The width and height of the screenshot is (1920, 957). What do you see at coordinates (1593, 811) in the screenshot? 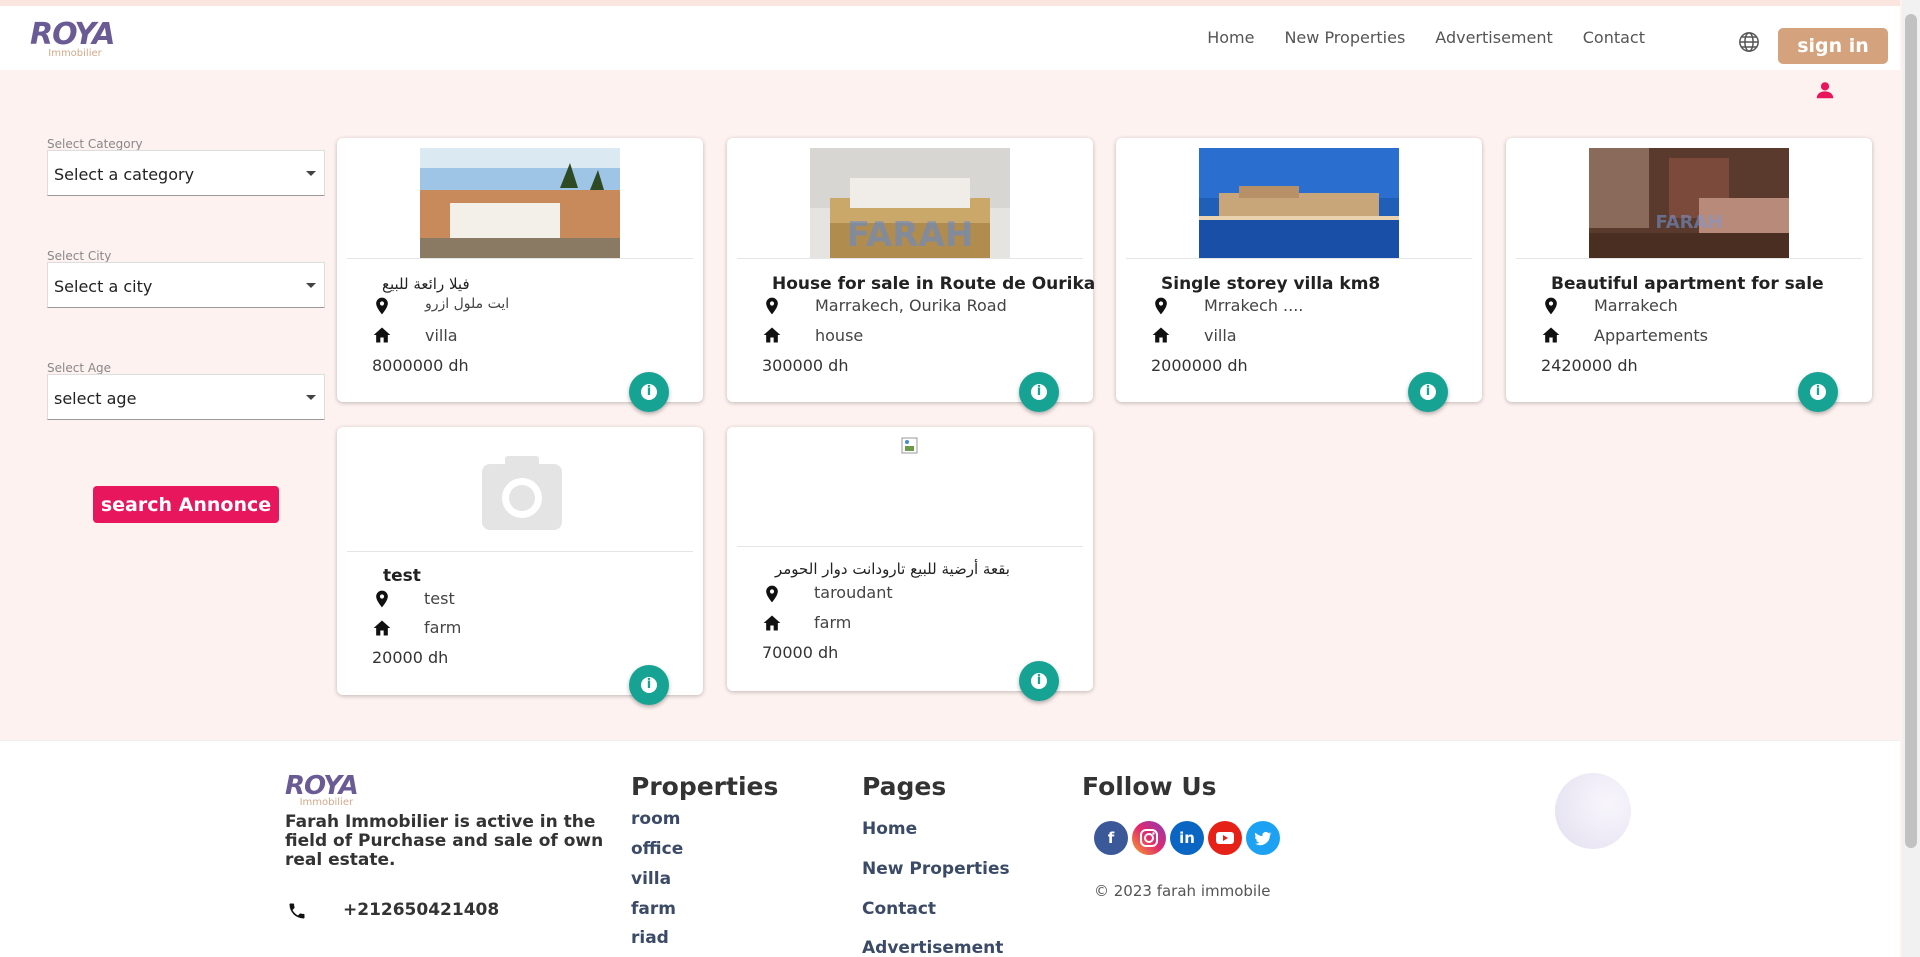
I see `decorative-circle` at bounding box center [1593, 811].